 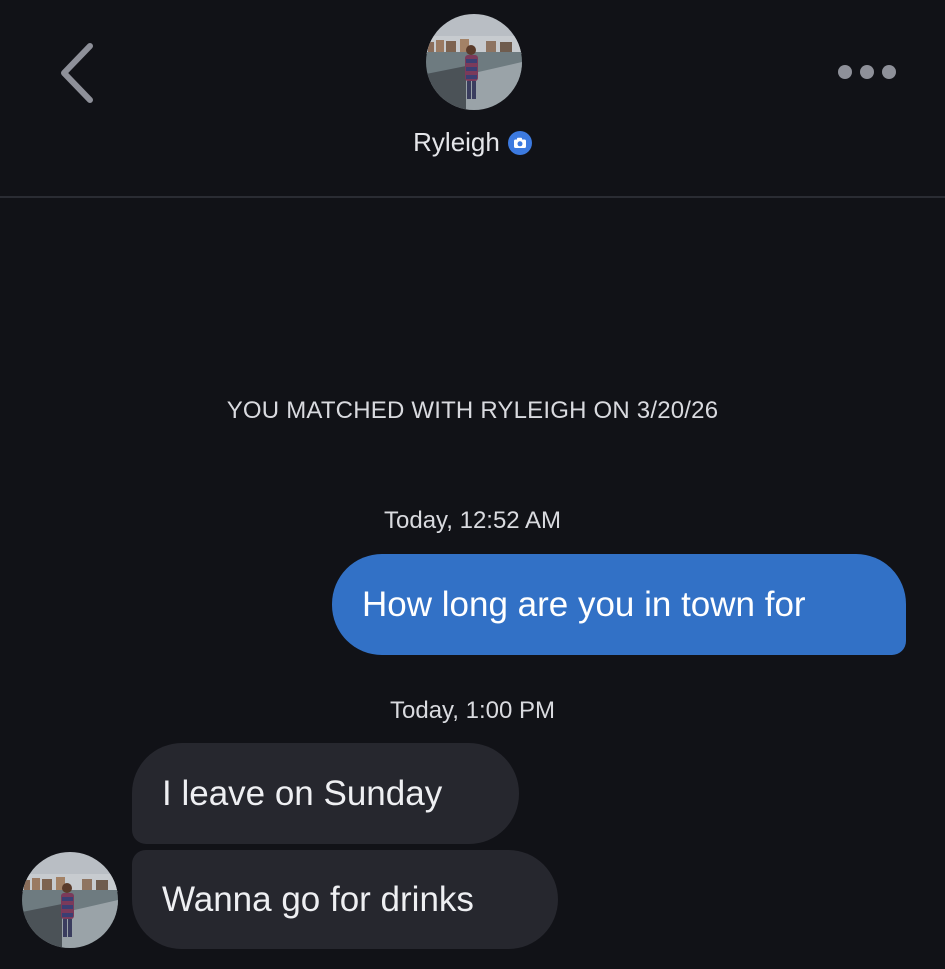 I want to click on message-text: I leave on Sunday, so click(x=302, y=793).